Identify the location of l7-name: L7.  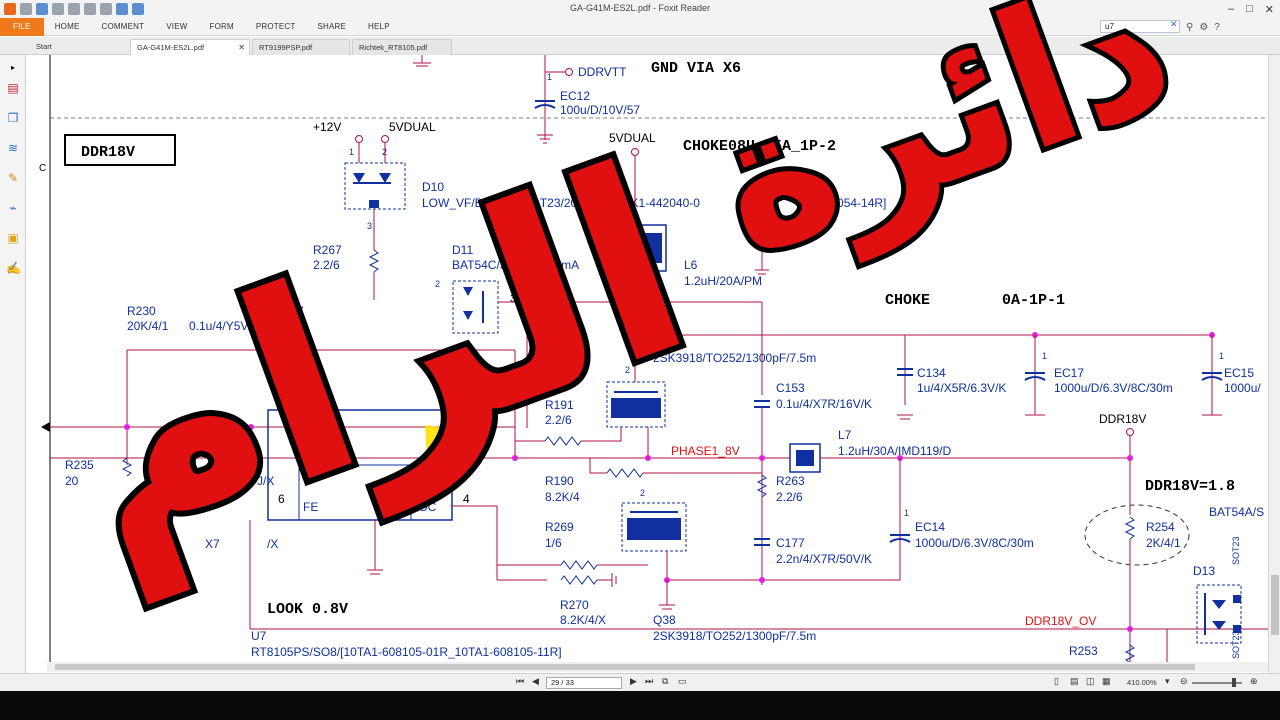
(845, 435).